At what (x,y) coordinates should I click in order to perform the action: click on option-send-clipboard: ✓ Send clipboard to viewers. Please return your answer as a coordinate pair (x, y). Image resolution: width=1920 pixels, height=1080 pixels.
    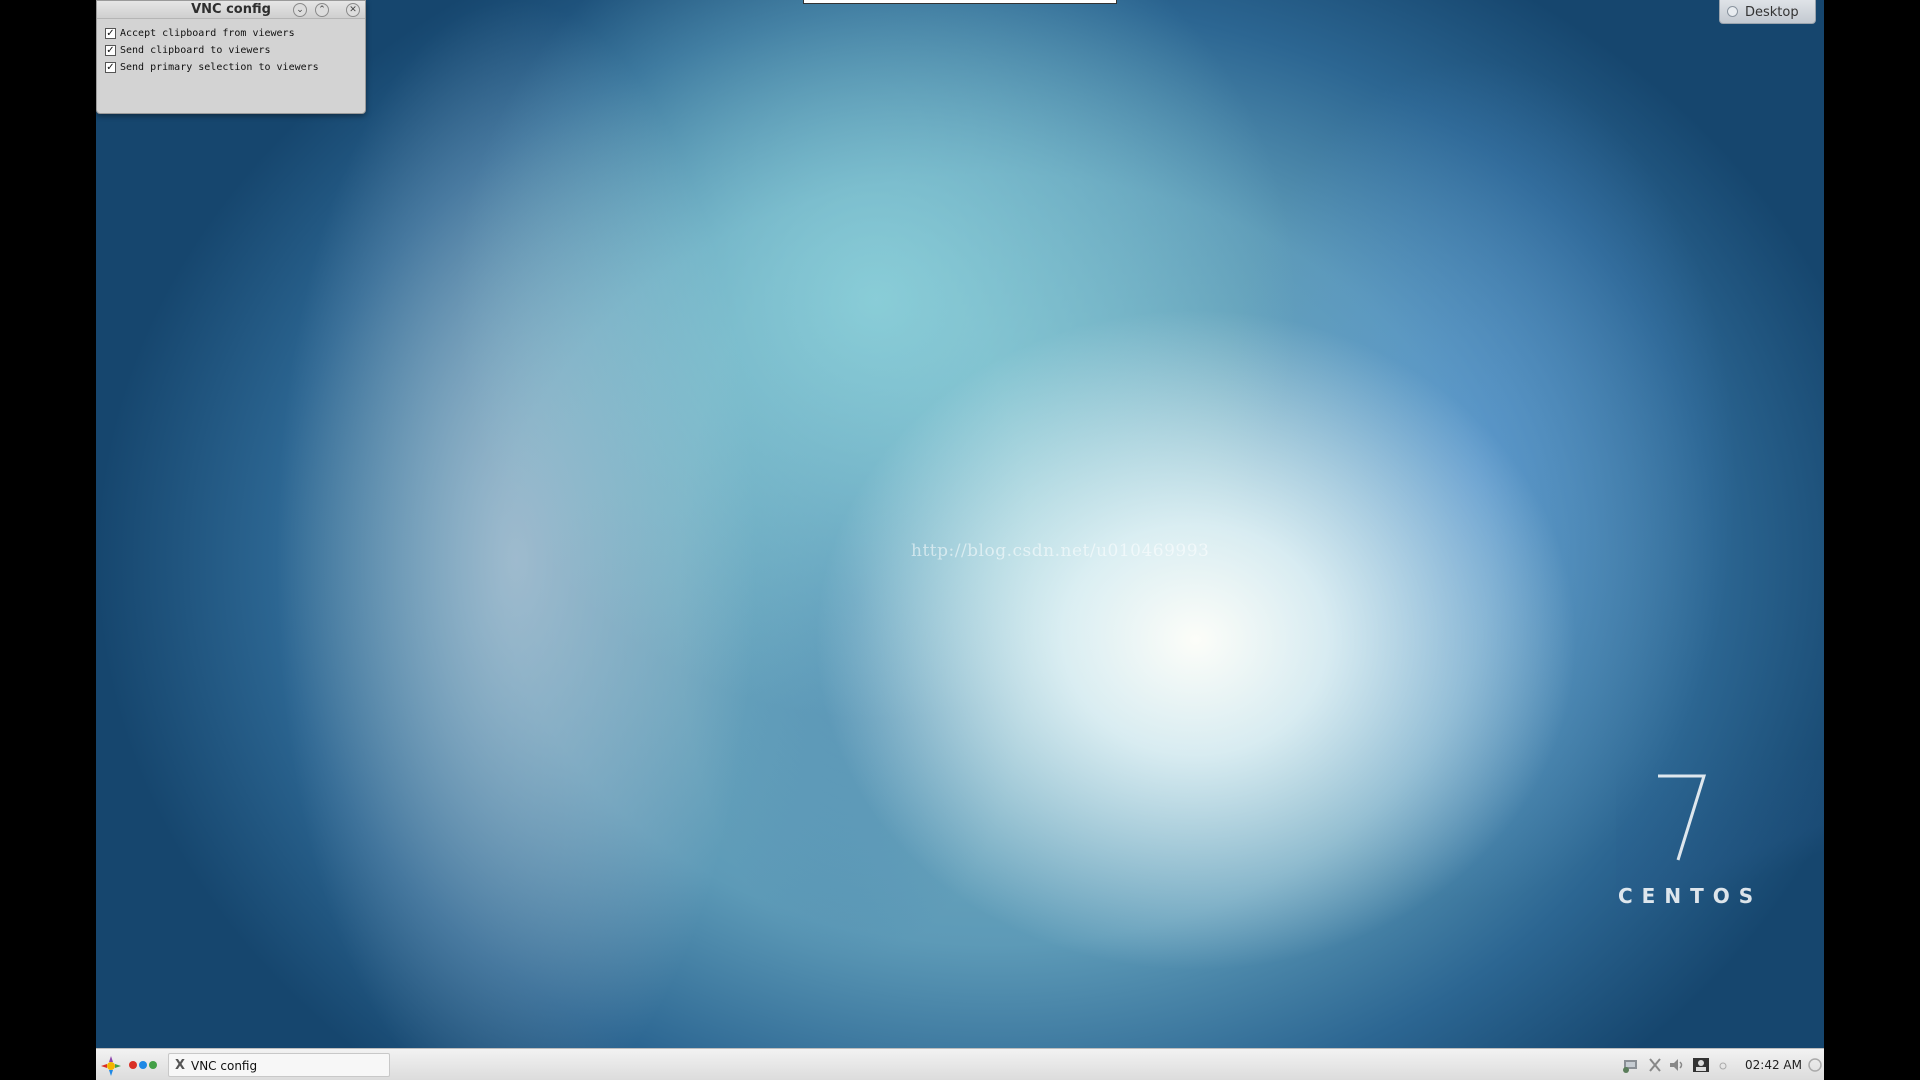
    Looking at the image, I should click on (188, 50).